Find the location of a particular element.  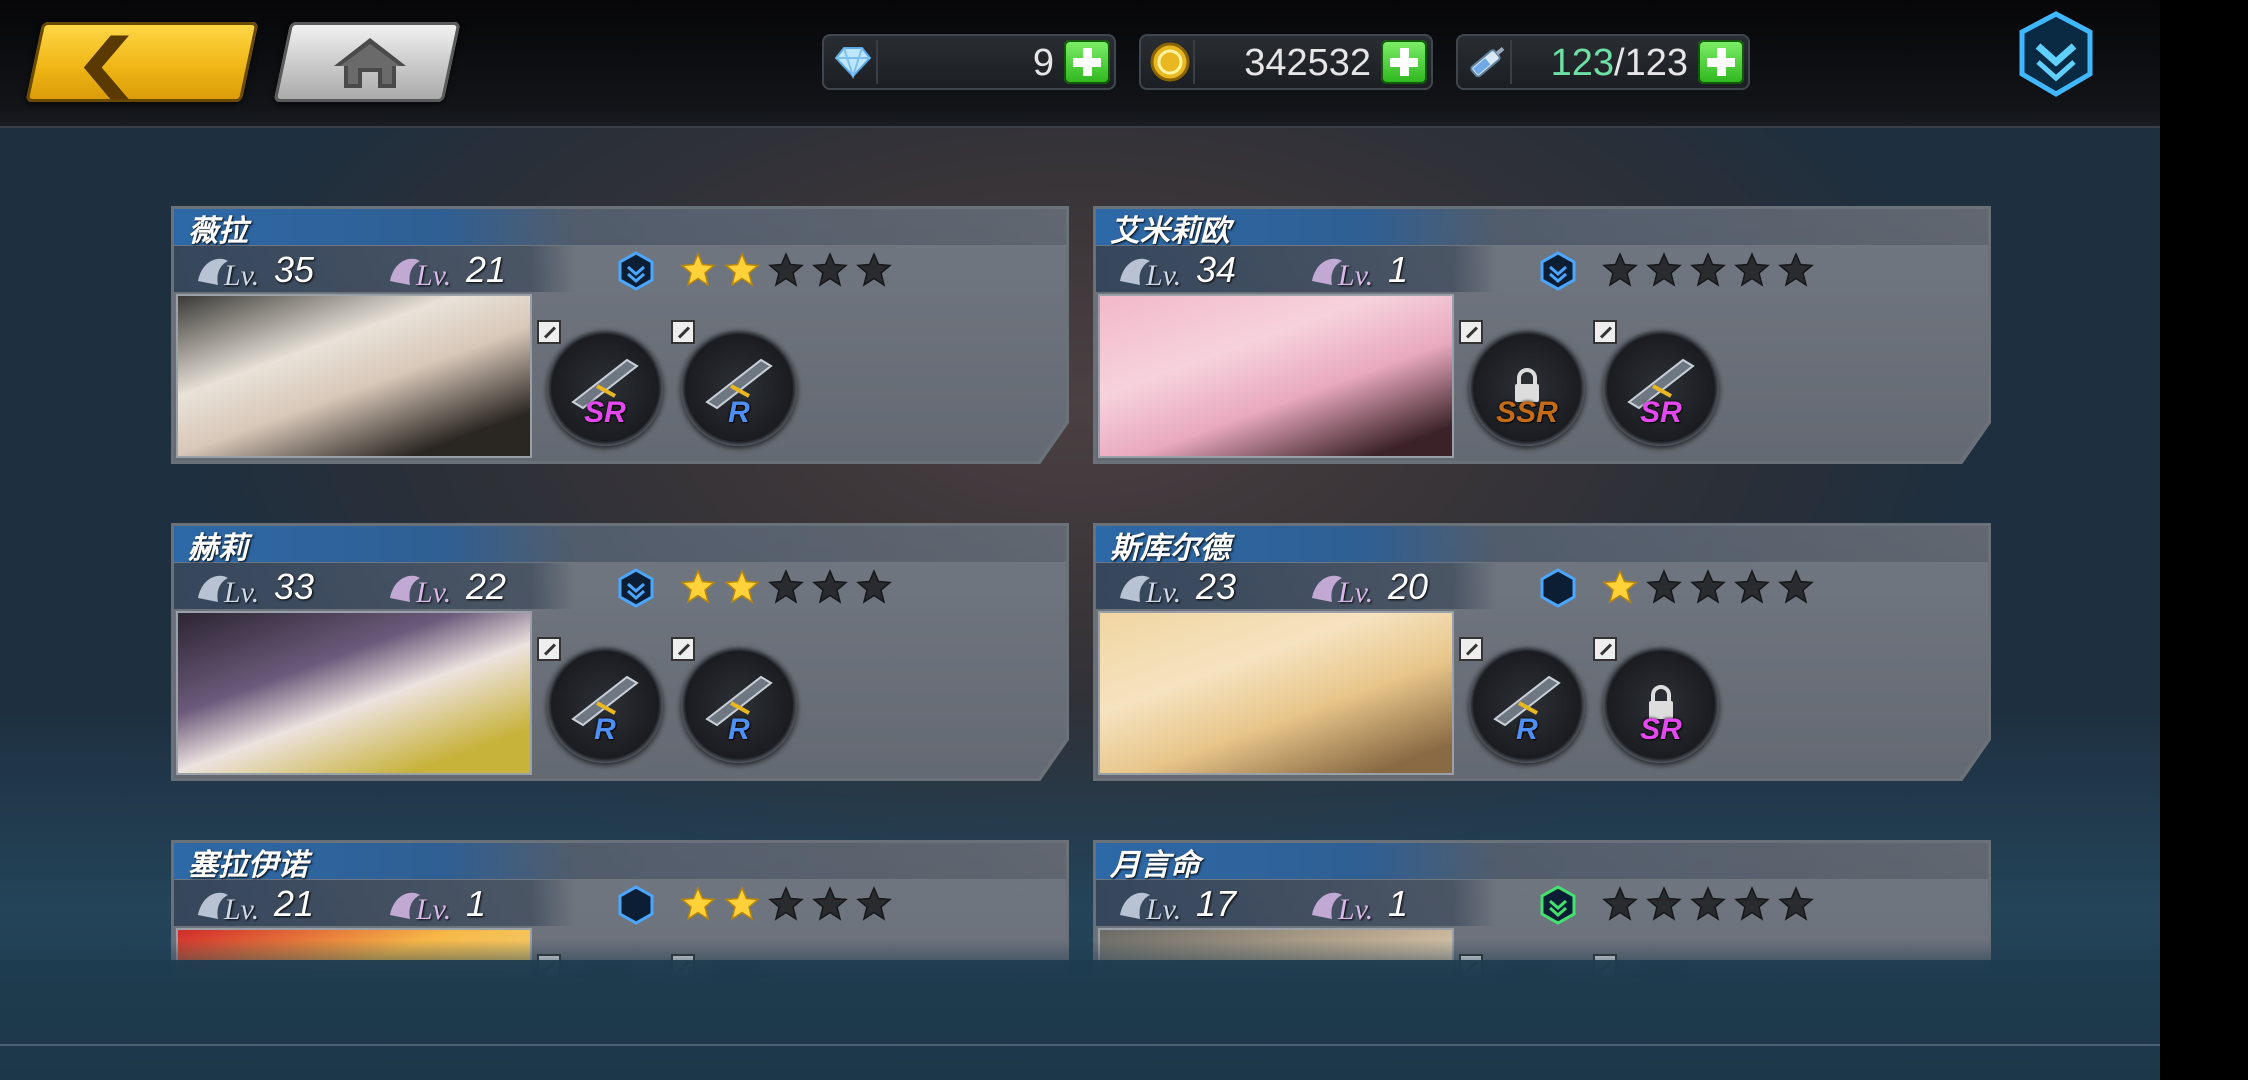

diamond-icon is located at coordinates (854, 62).